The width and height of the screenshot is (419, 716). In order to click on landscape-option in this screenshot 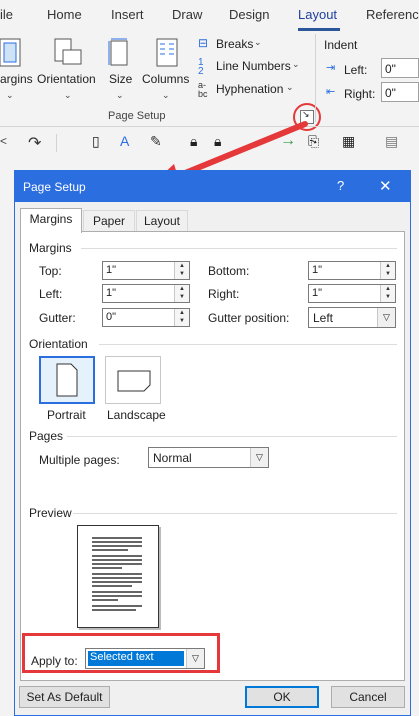, I will do `click(133, 380)`.